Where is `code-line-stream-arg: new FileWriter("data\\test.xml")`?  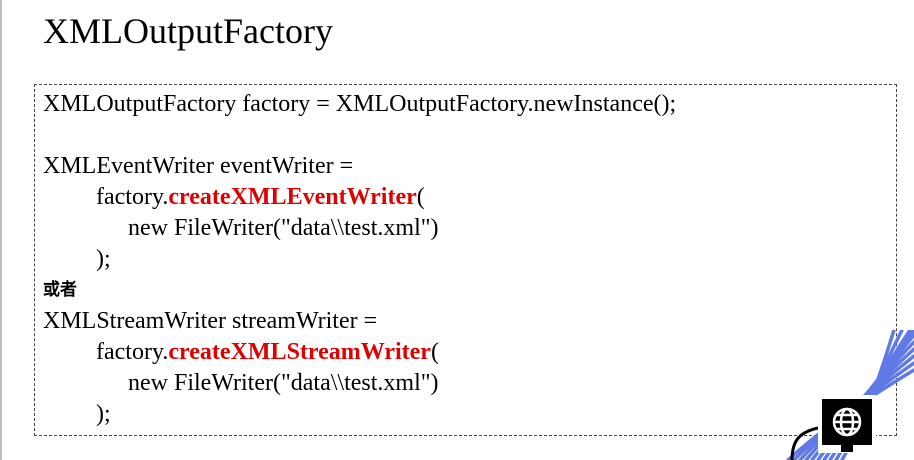
code-line-stream-arg: new FileWriter("data\\test.xml") is located at coordinates (283, 383).